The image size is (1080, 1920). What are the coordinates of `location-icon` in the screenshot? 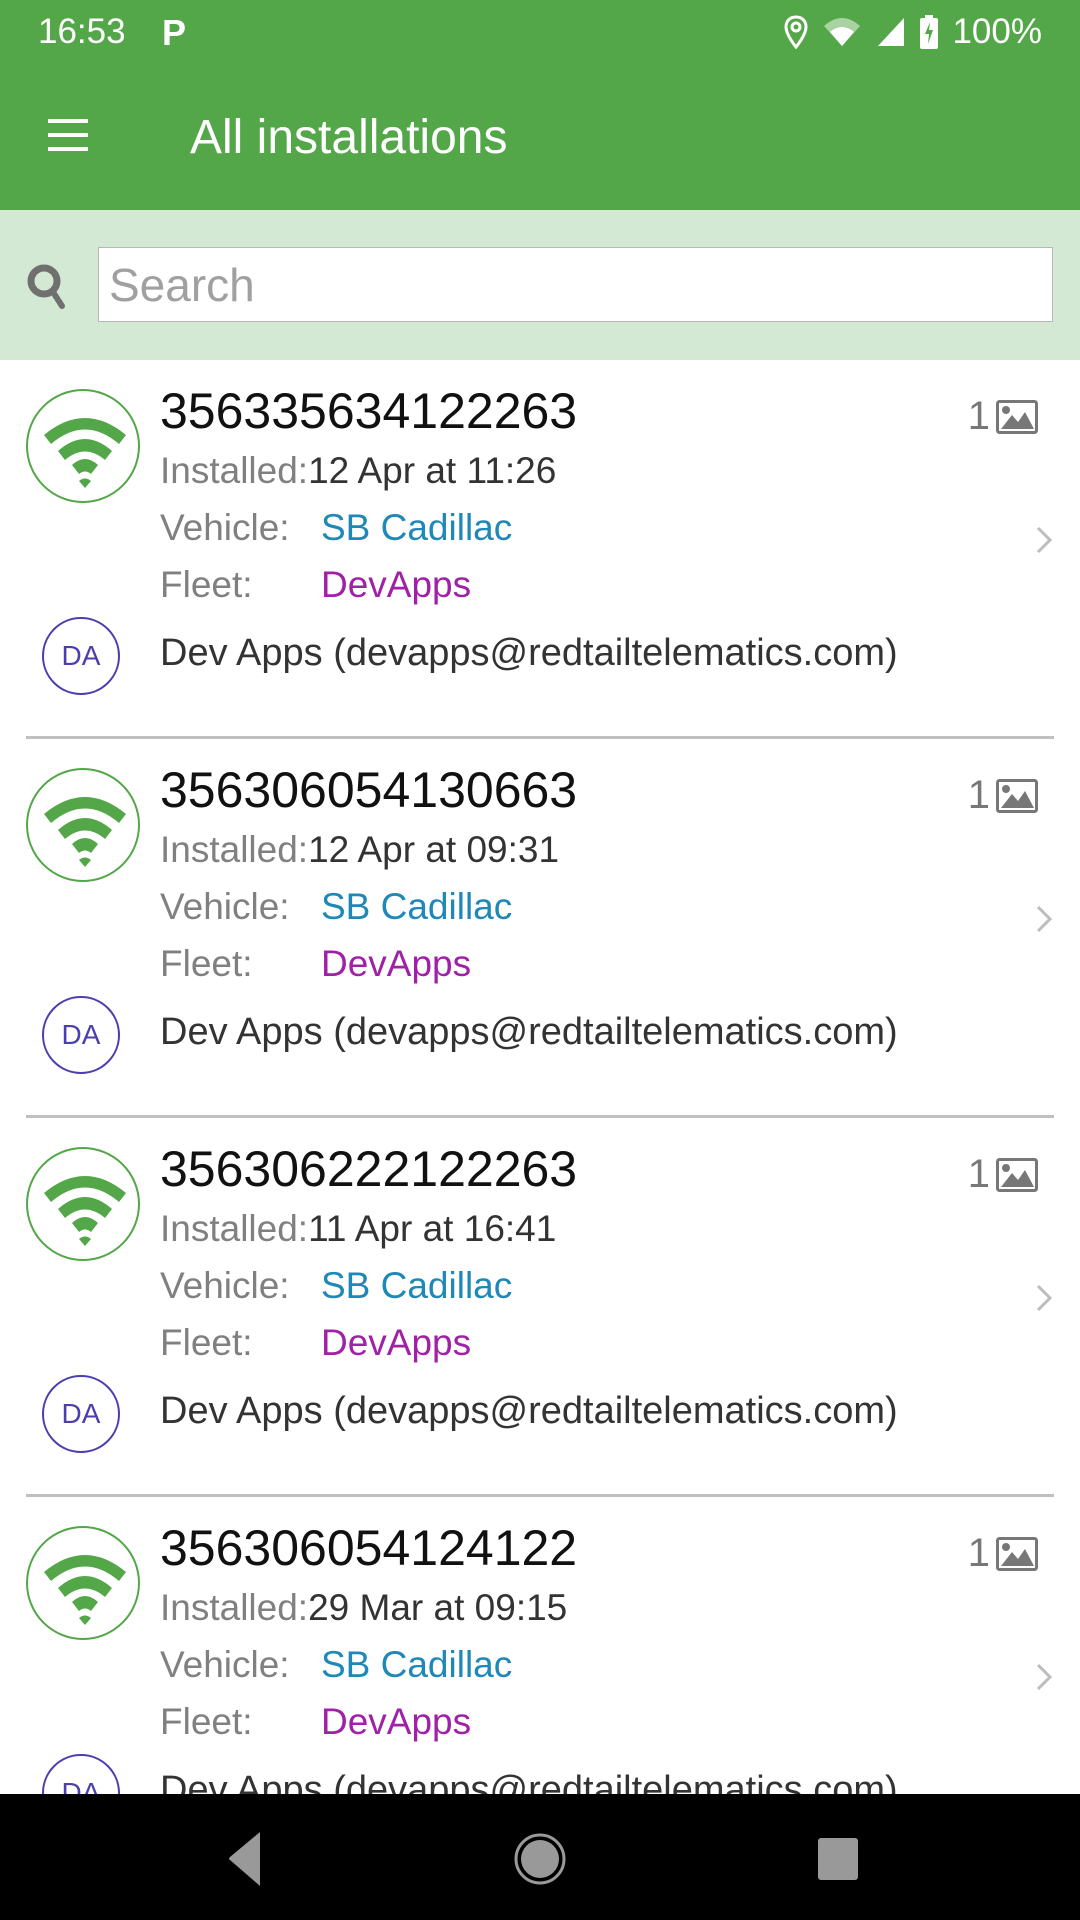 It's located at (796, 32).